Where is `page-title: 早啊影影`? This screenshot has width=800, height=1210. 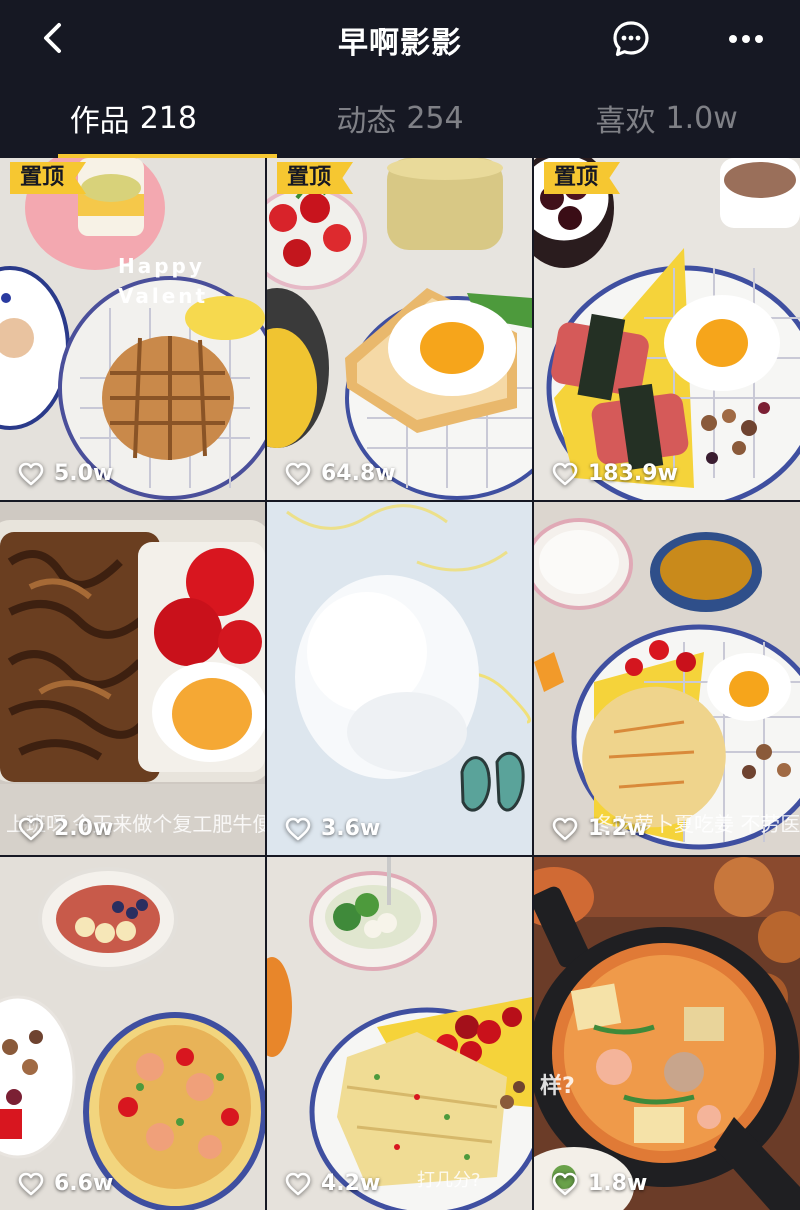 page-title: 早啊影影 is located at coordinates (400, 43).